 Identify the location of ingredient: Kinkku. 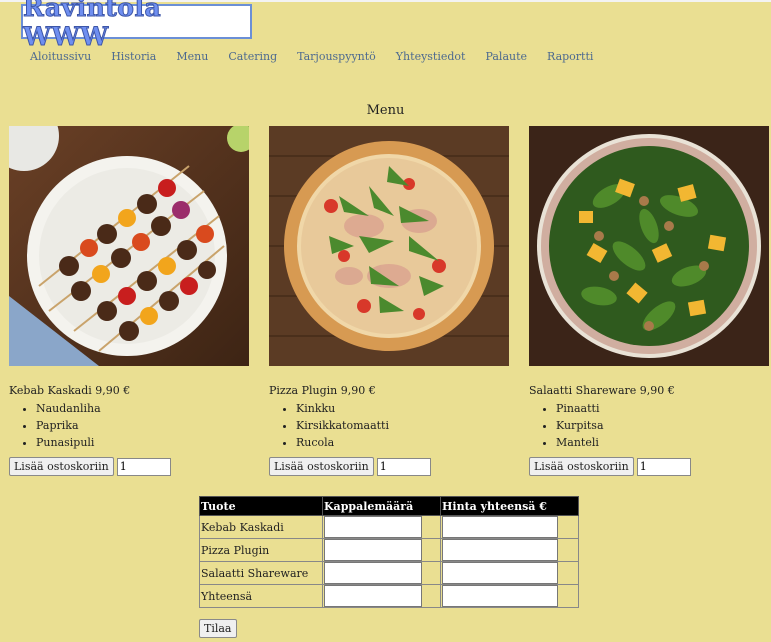
(402, 408).